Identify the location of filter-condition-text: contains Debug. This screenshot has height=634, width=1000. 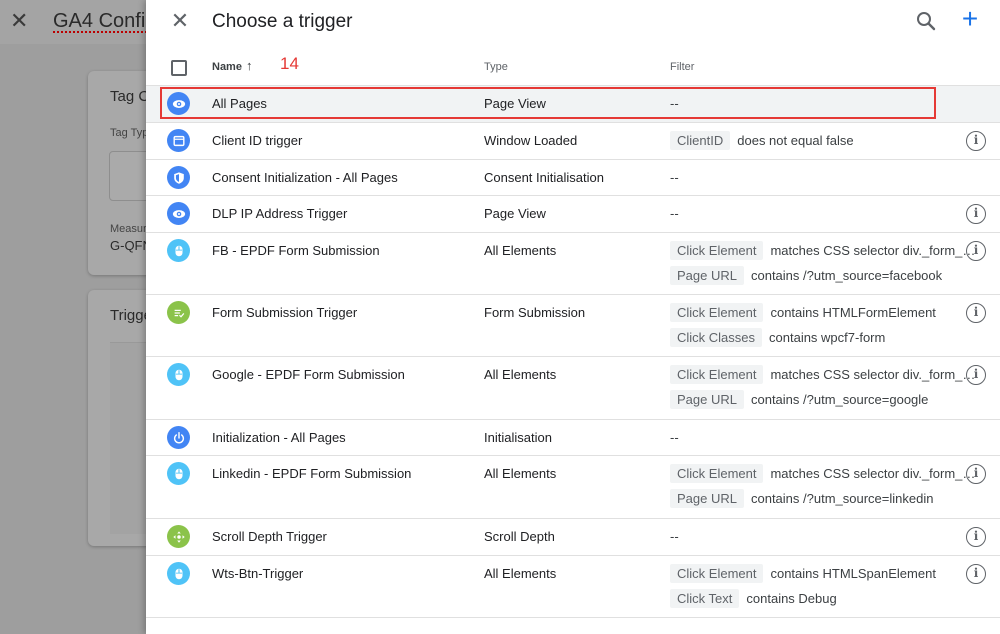
(791, 598).